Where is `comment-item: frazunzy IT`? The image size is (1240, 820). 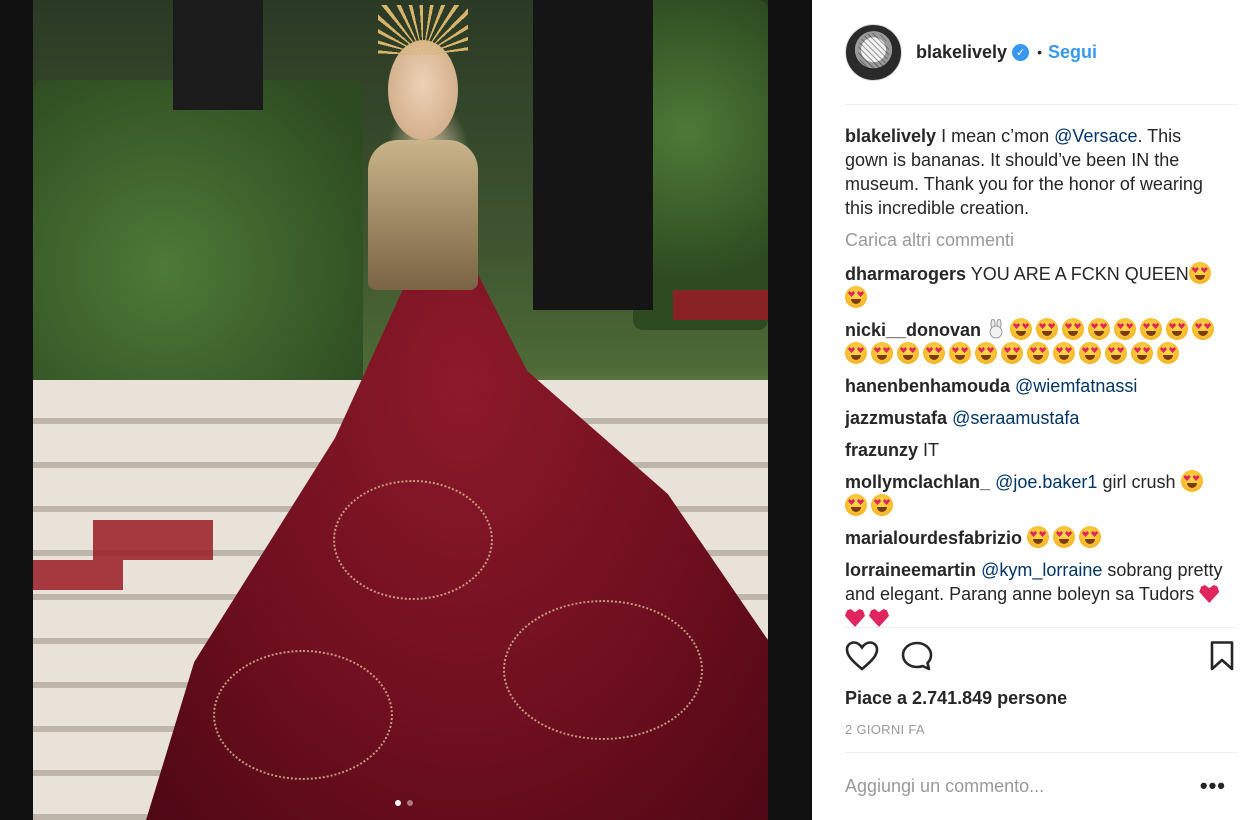
comment-item: frazunzy IT is located at coordinates (1035, 450).